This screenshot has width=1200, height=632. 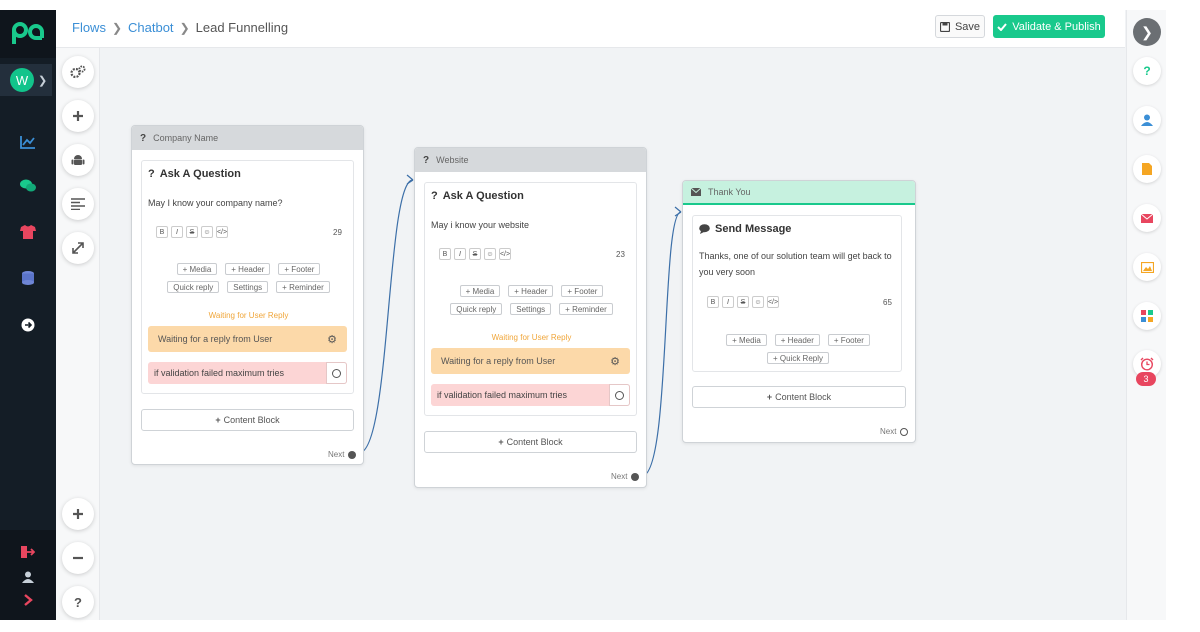 What do you see at coordinates (28, 600) in the screenshot?
I see `nav-expand` at bounding box center [28, 600].